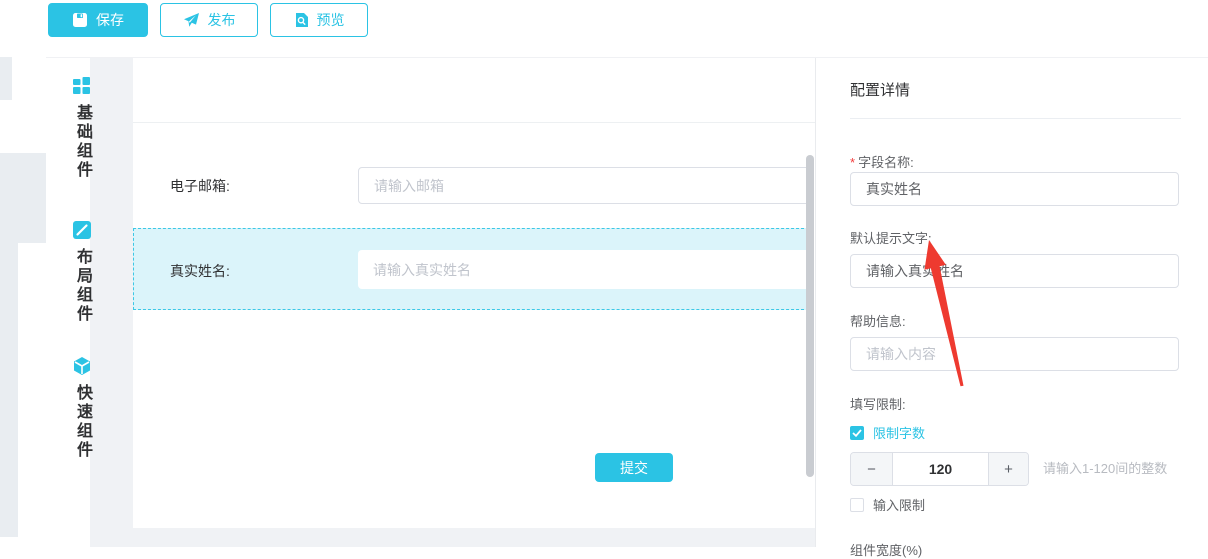  Describe the element at coordinates (899, 504) in the screenshot. I see `input-limit-label: 输入限制` at that location.